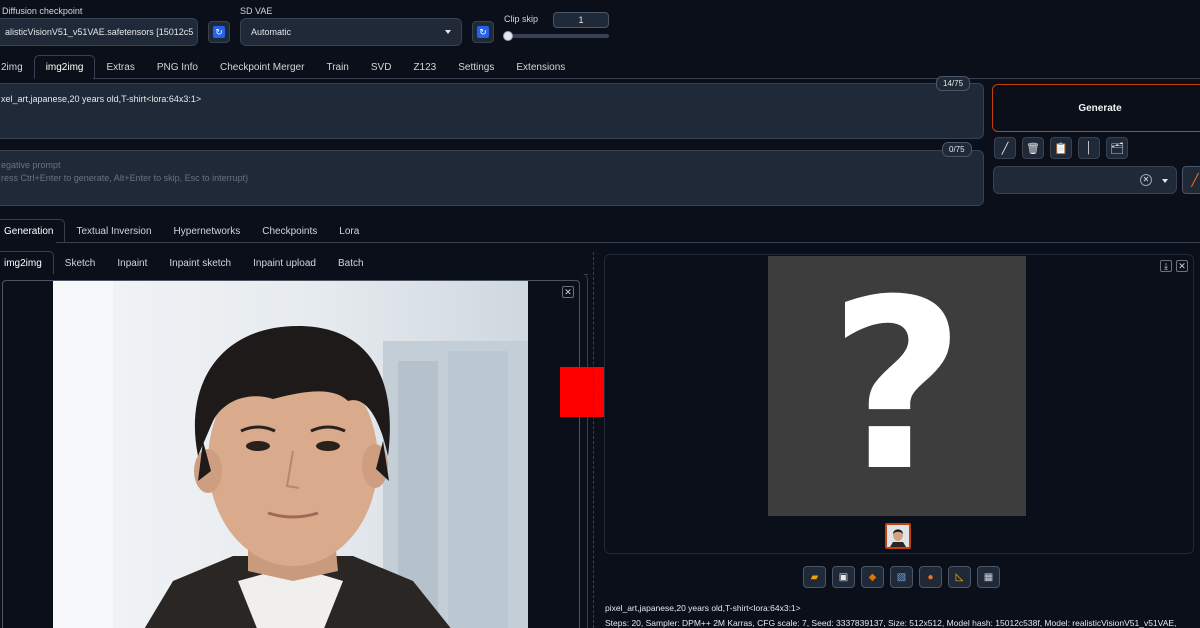 This screenshot has height=628, width=1200. What do you see at coordinates (207, 231) in the screenshot?
I see `tab-hypernetworks: Hypernetworks` at bounding box center [207, 231].